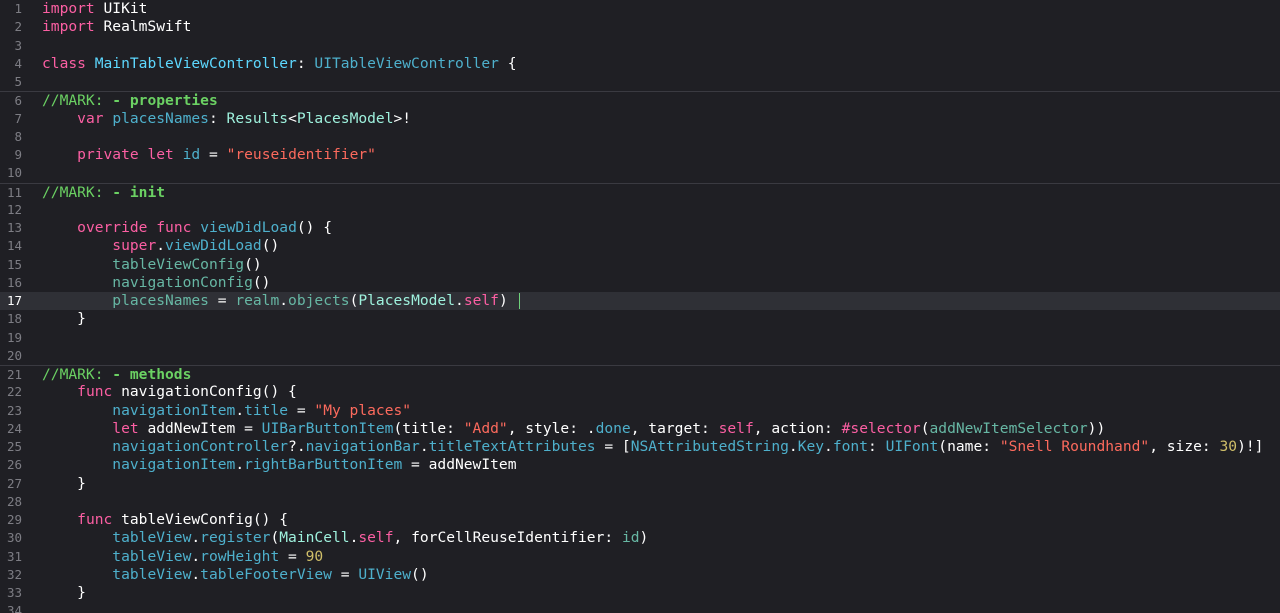  I want to click on code-line: 15 tableViewConfig(), so click(640, 265).